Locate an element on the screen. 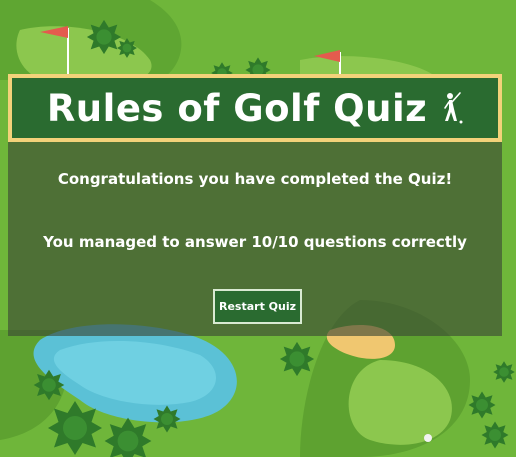  golfer-icon is located at coordinates (452, 108).